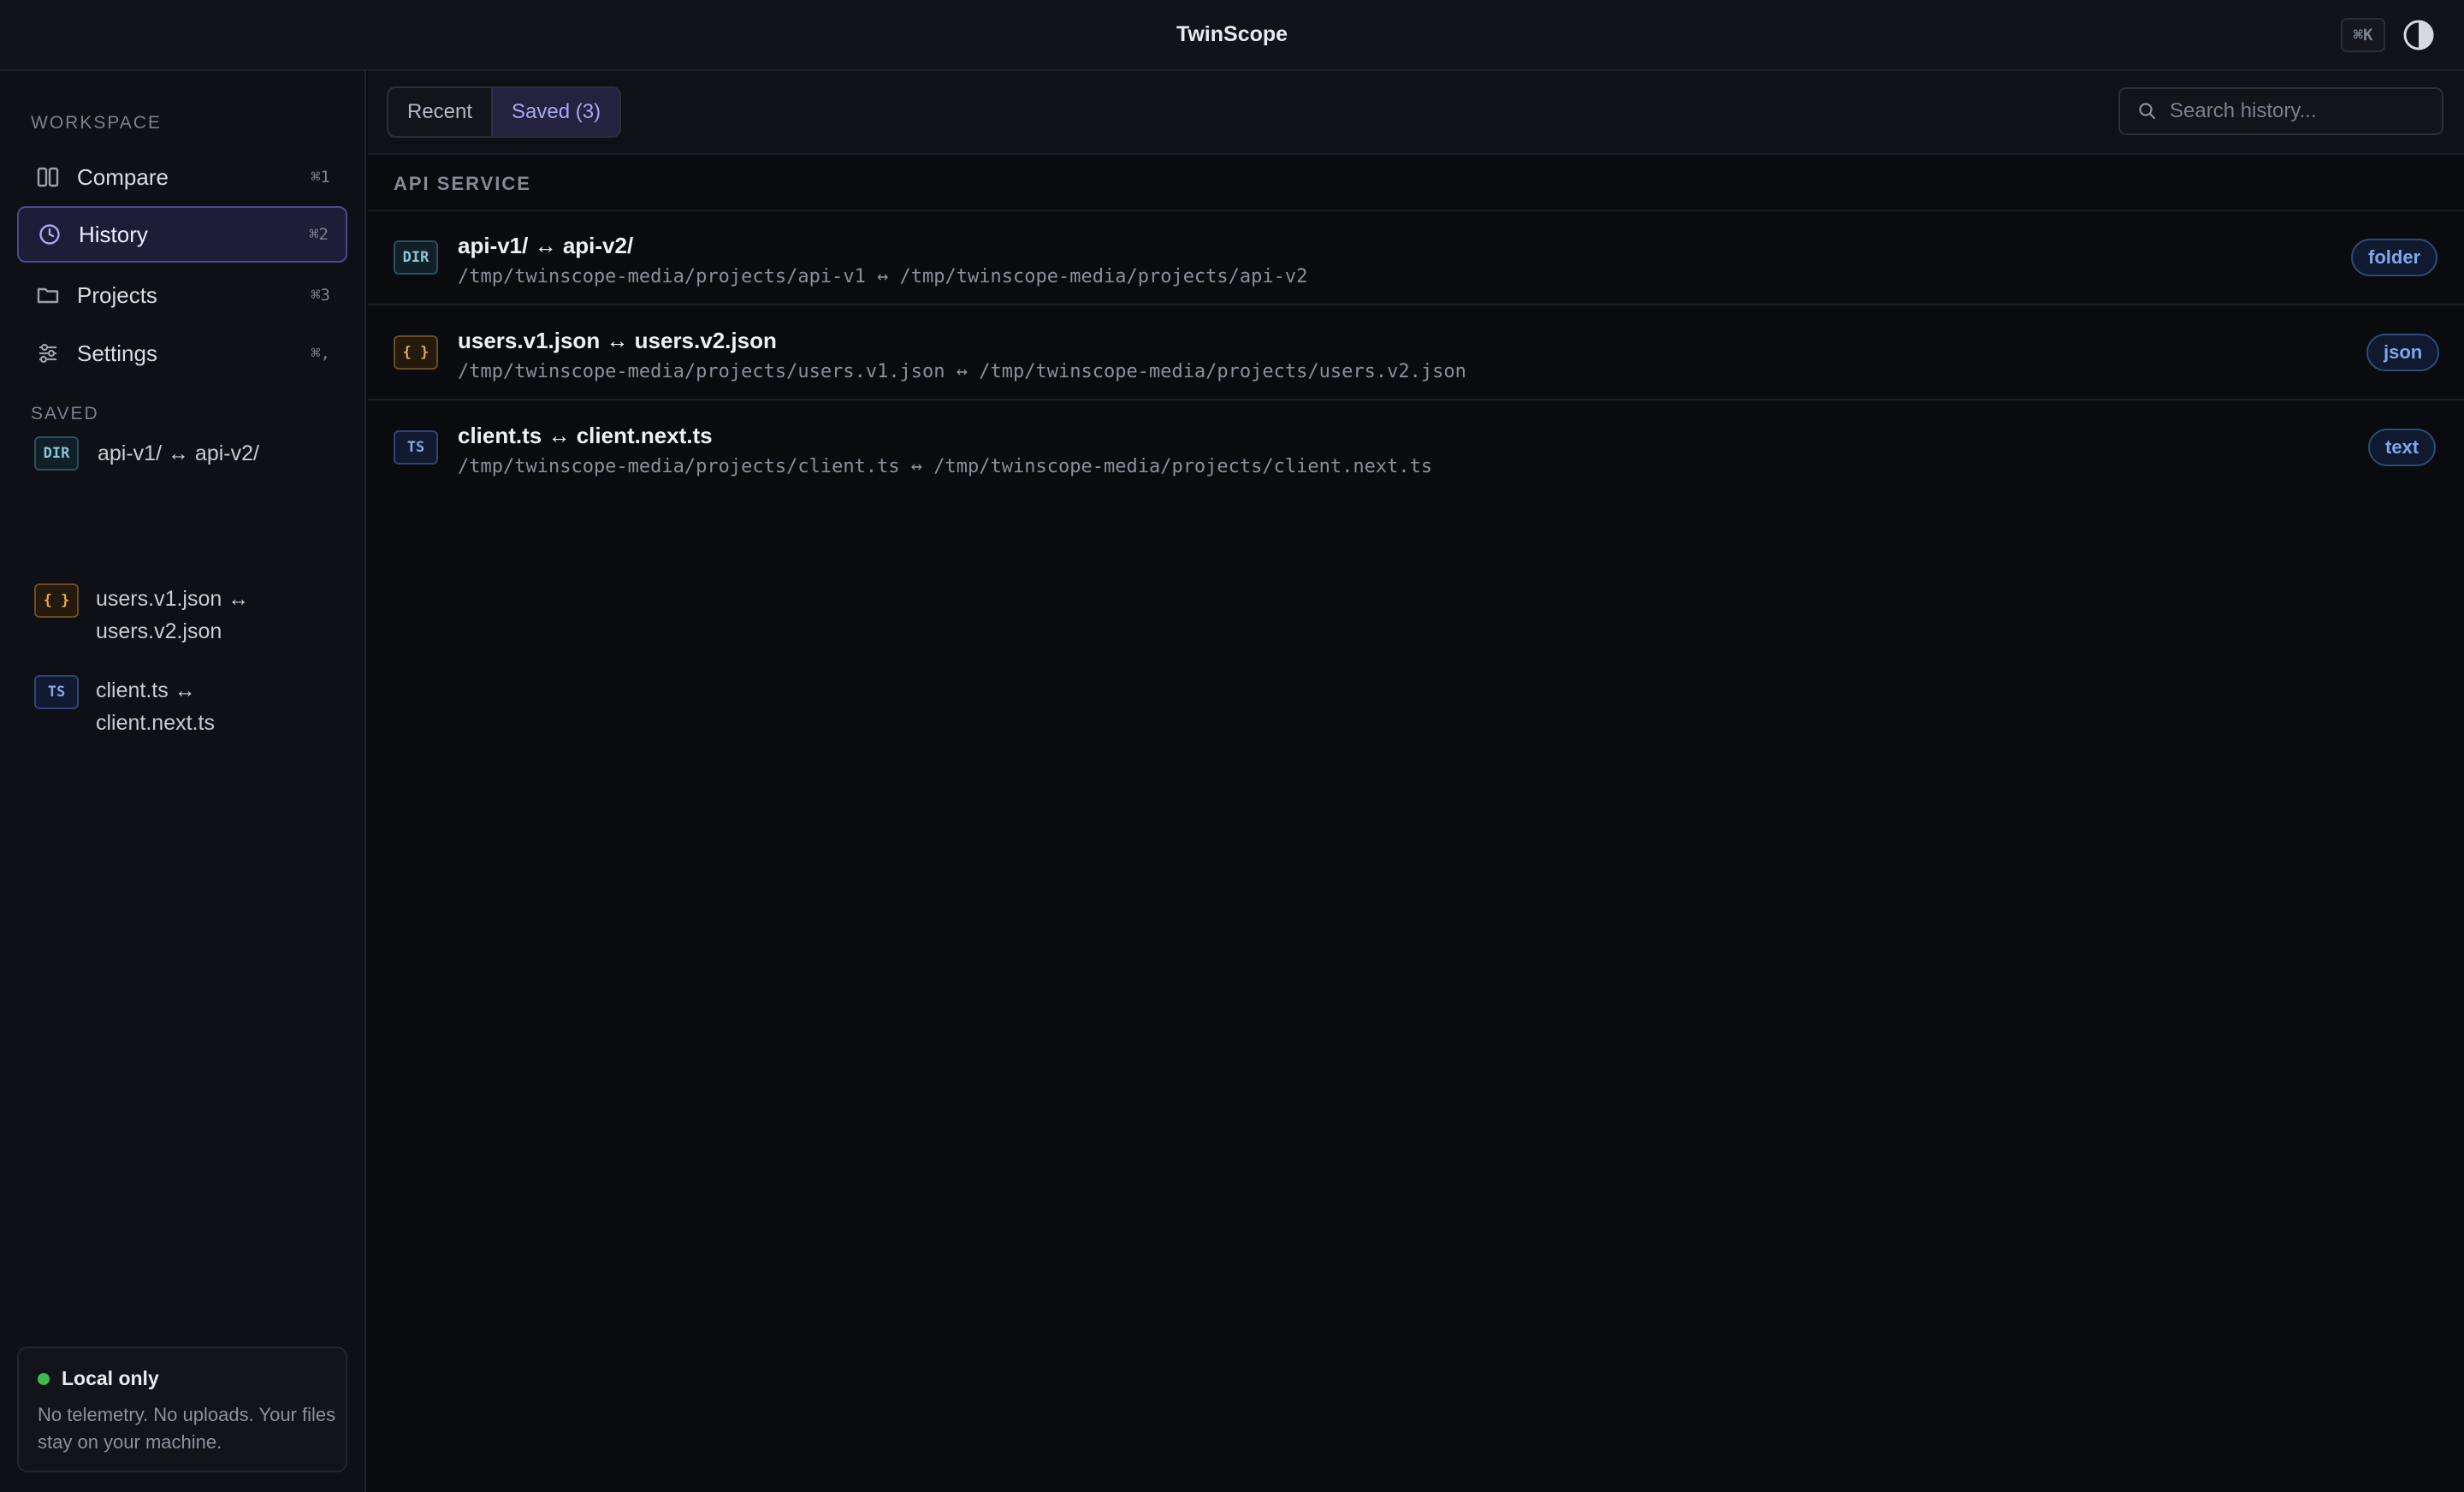 The image size is (2464, 1492). What do you see at coordinates (110, 1378) in the screenshot?
I see `local-only-title: Local only` at bounding box center [110, 1378].